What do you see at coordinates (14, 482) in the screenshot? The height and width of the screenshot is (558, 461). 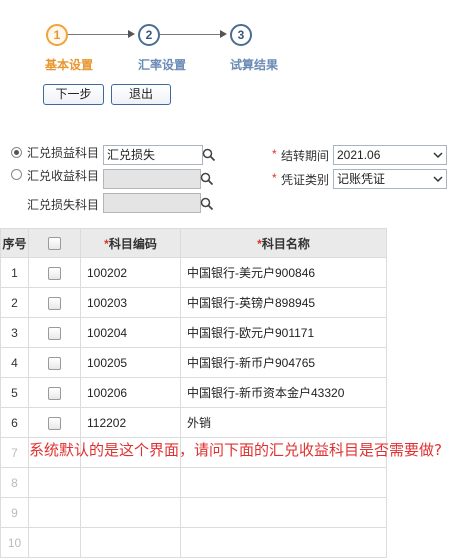 I see `row-index: 8` at bounding box center [14, 482].